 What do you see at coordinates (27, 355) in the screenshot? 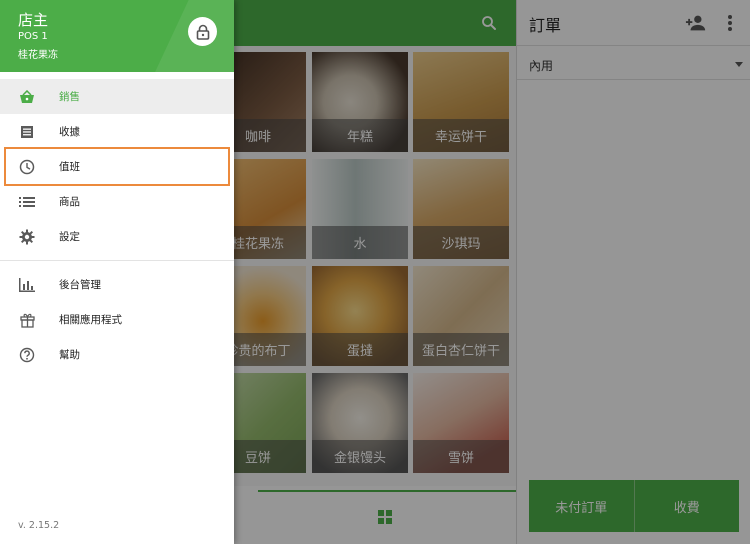
I see `help-icon` at bounding box center [27, 355].